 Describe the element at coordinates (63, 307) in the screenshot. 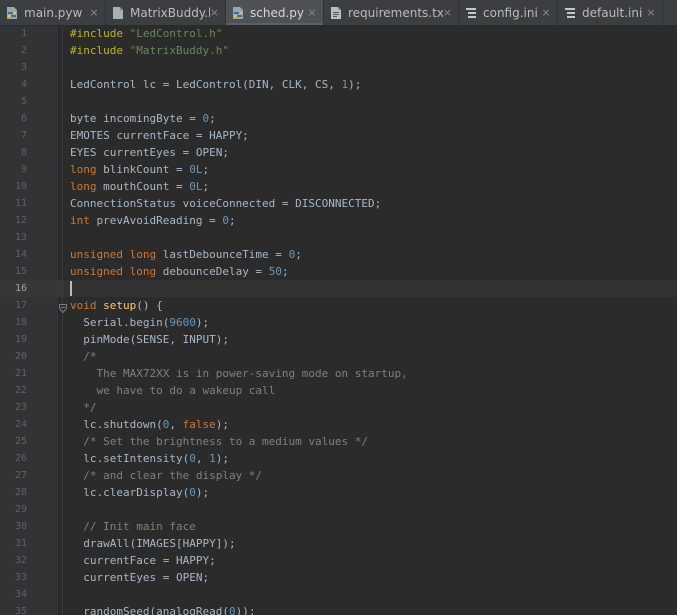

I see `fold-toggle-icon` at that location.